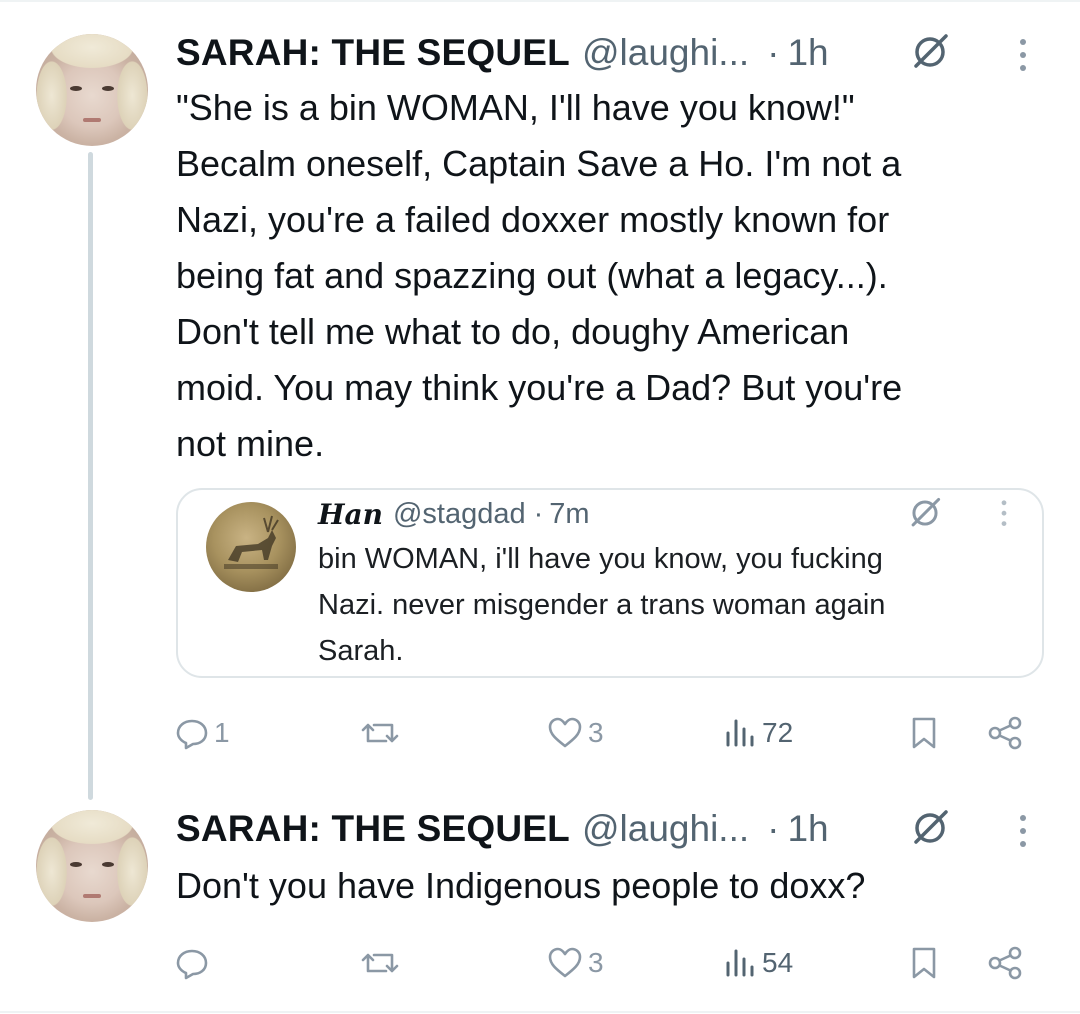 This screenshot has height=1014, width=1080. I want to click on quoted-header: Han @stagdad · 7m, so click(454, 514).